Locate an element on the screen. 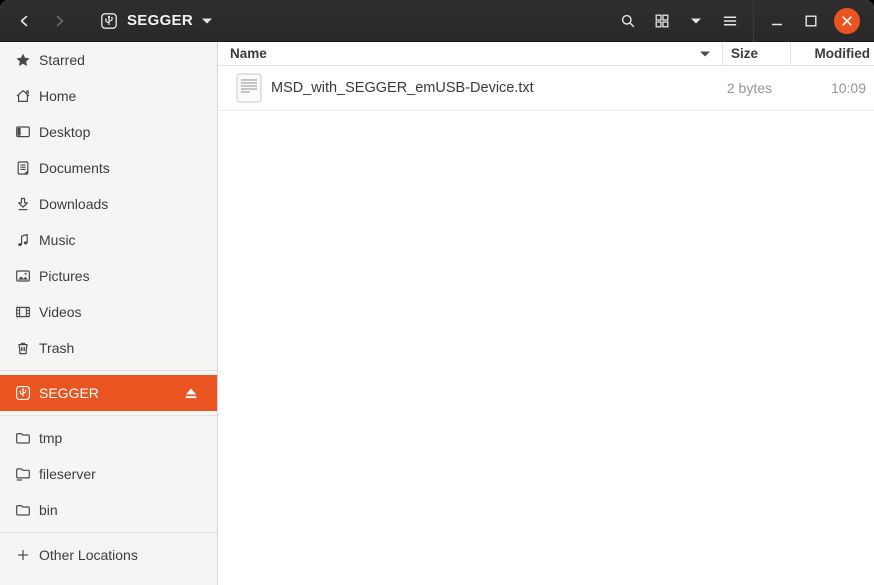 The height and width of the screenshot is (585, 874). location-path-button: SEGGER is located at coordinates (156, 21).